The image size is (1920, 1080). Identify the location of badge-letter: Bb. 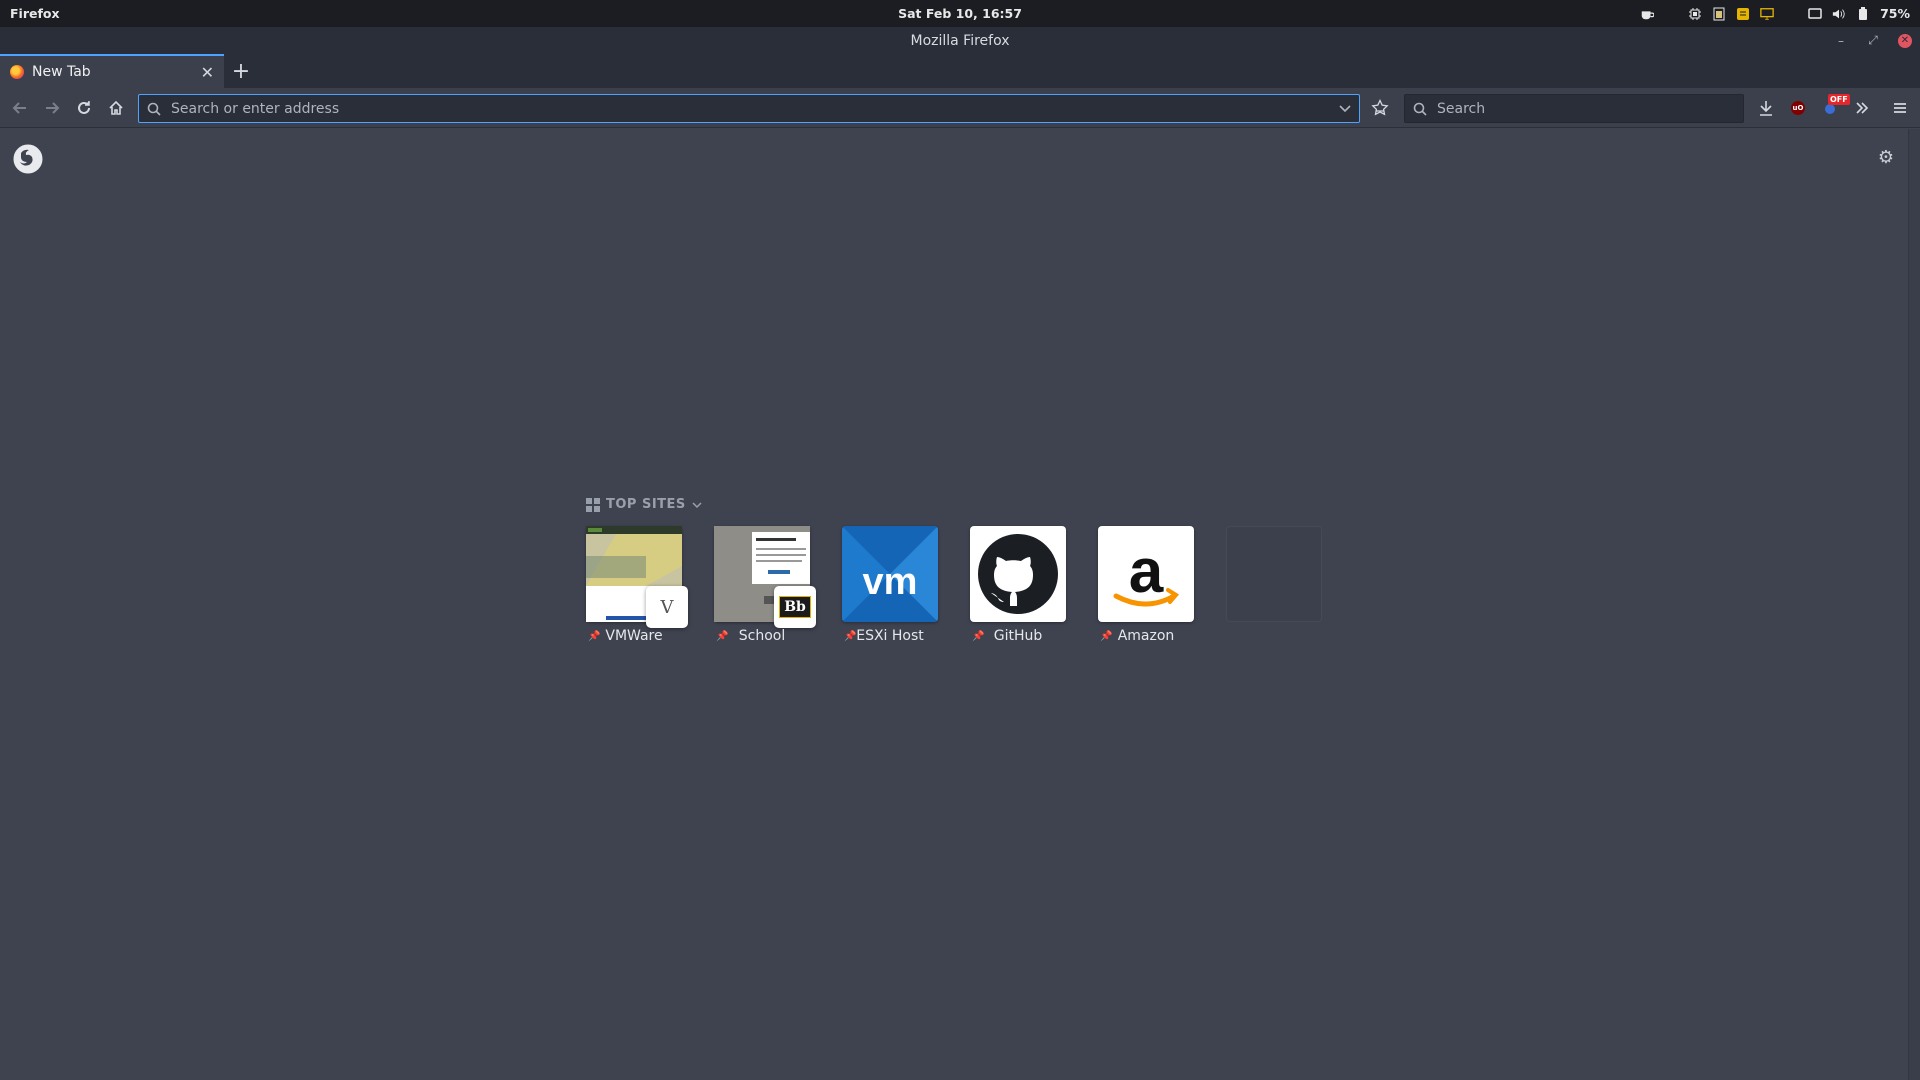
(795, 607).